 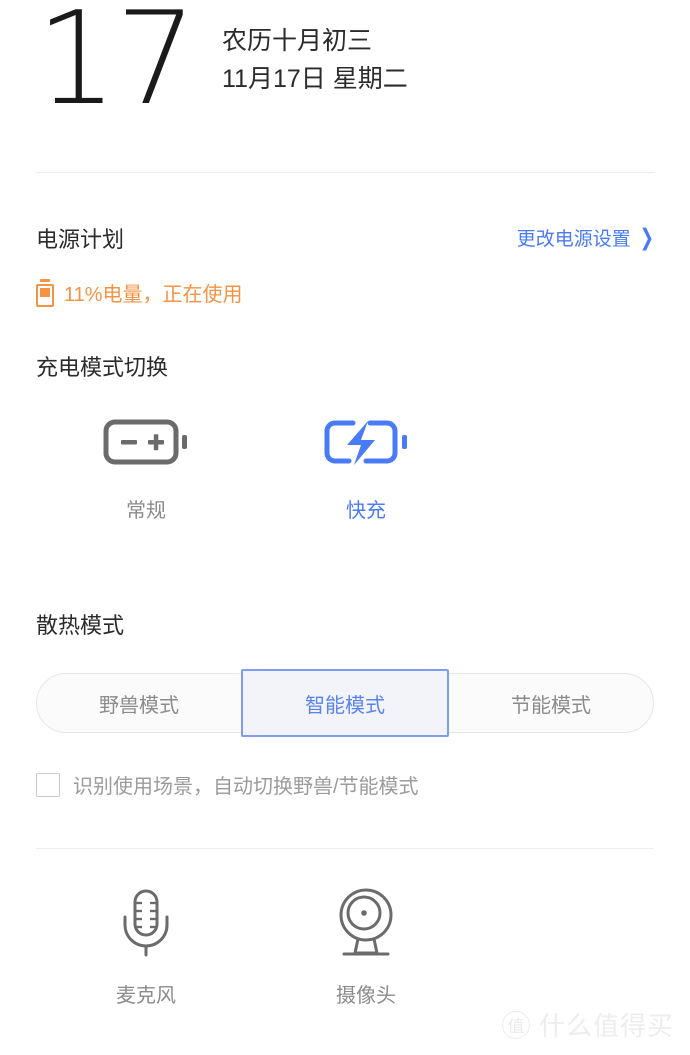 What do you see at coordinates (146, 511) in the screenshot?
I see `charging-option-normal-label: 常规` at bounding box center [146, 511].